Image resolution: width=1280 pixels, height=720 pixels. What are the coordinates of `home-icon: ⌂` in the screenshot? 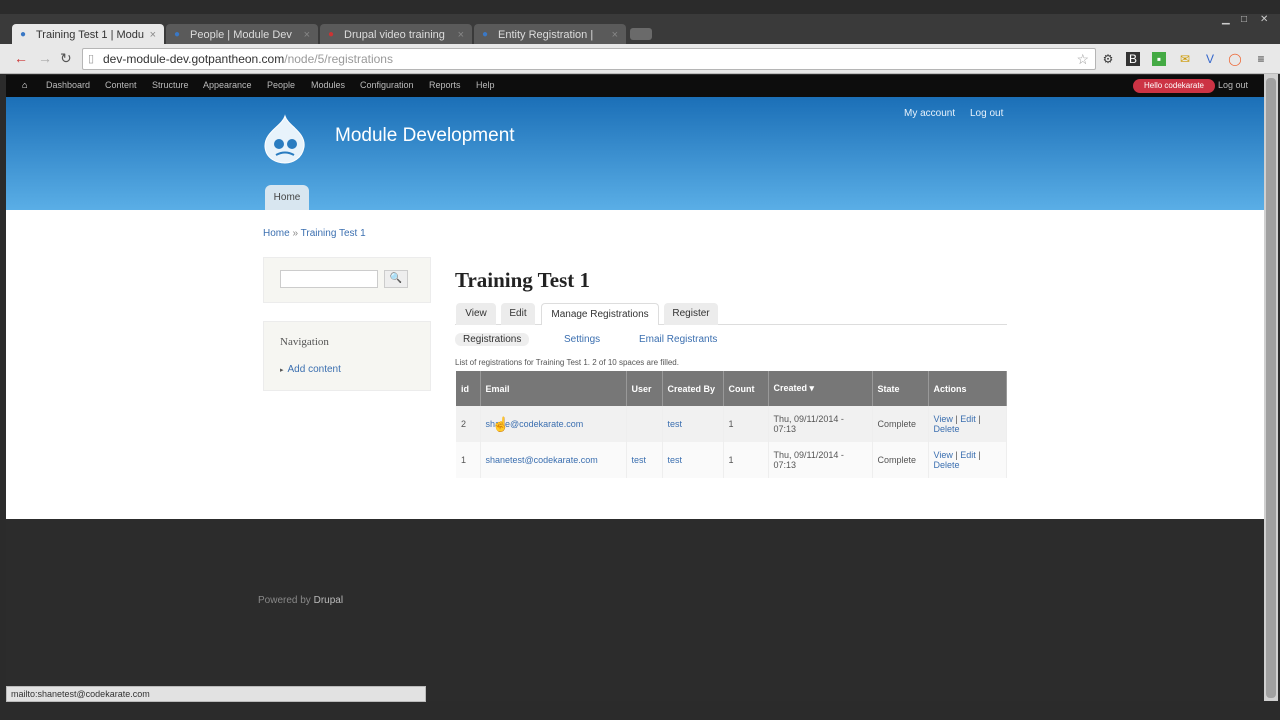 It's located at (24, 85).